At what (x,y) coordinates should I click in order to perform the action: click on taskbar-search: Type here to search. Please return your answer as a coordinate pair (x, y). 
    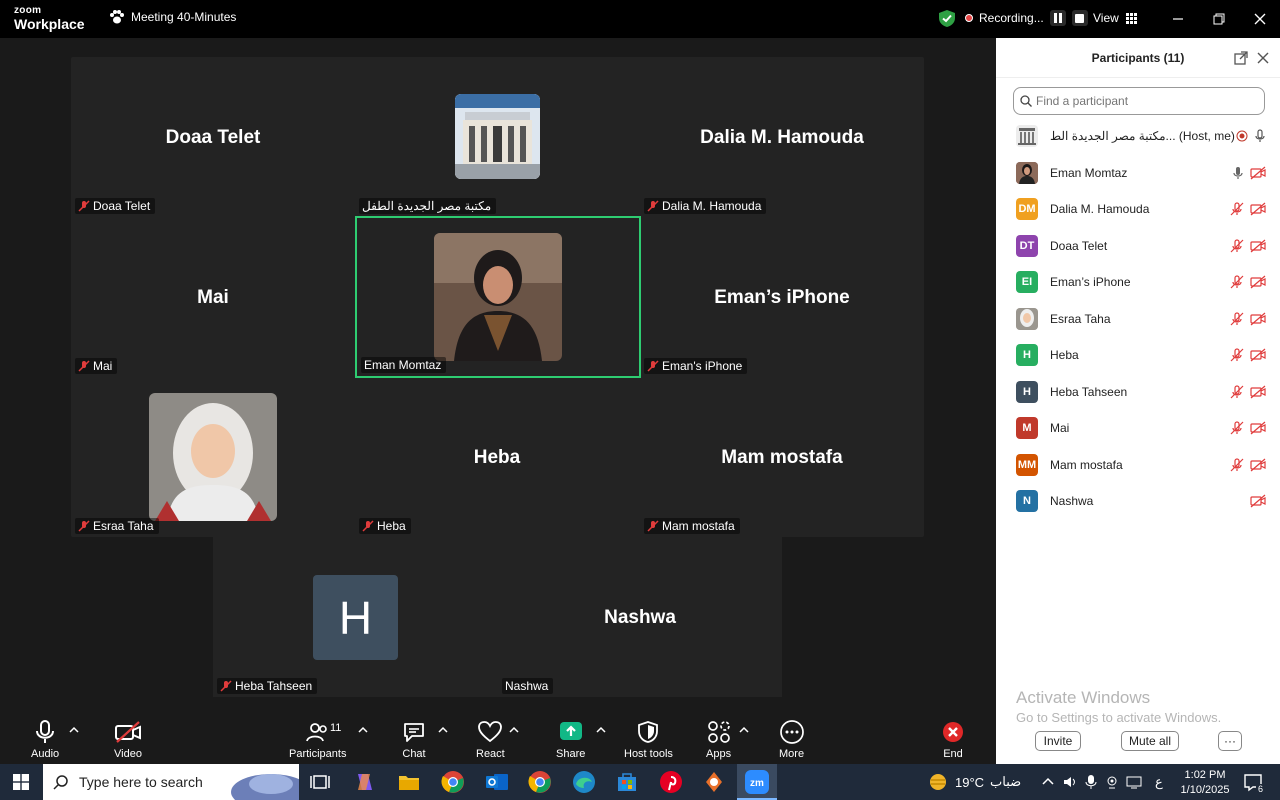
    Looking at the image, I should click on (171, 782).